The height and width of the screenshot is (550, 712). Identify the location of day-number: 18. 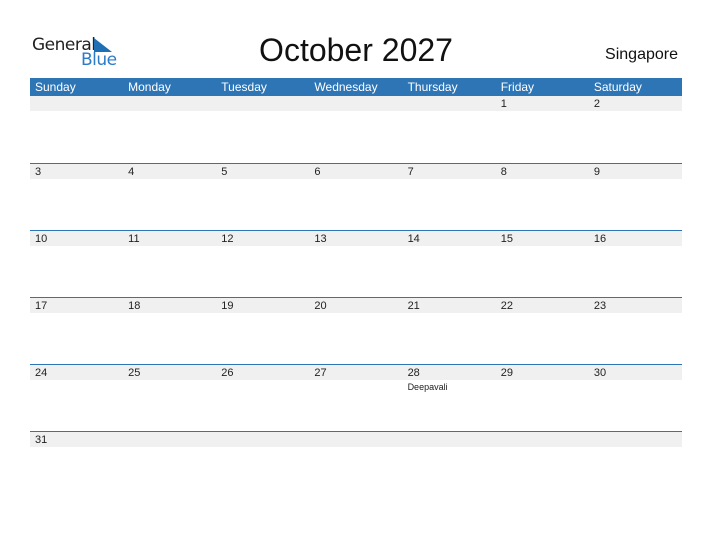
(134, 306).